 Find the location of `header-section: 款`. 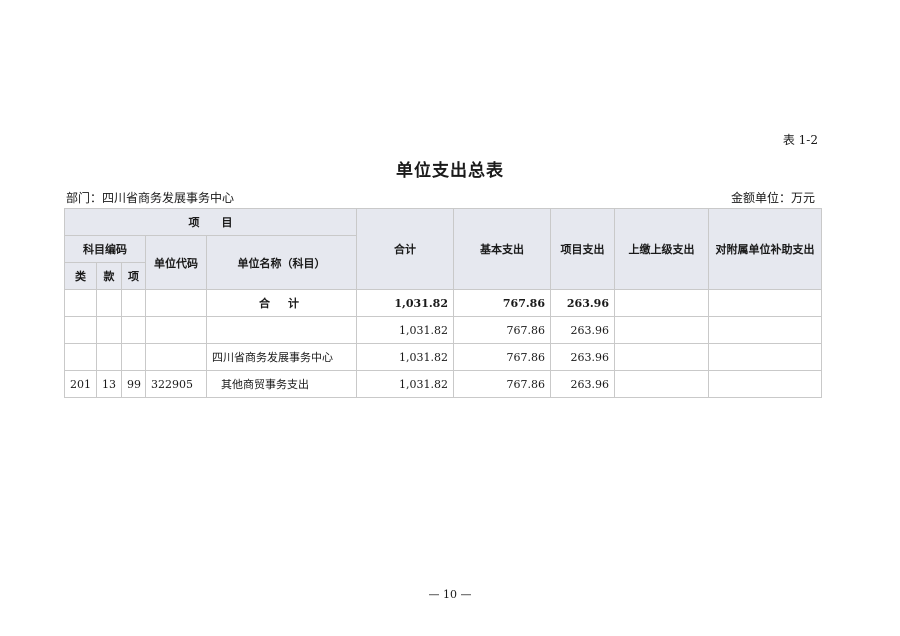

header-section: 款 is located at coordinates (109, 276).